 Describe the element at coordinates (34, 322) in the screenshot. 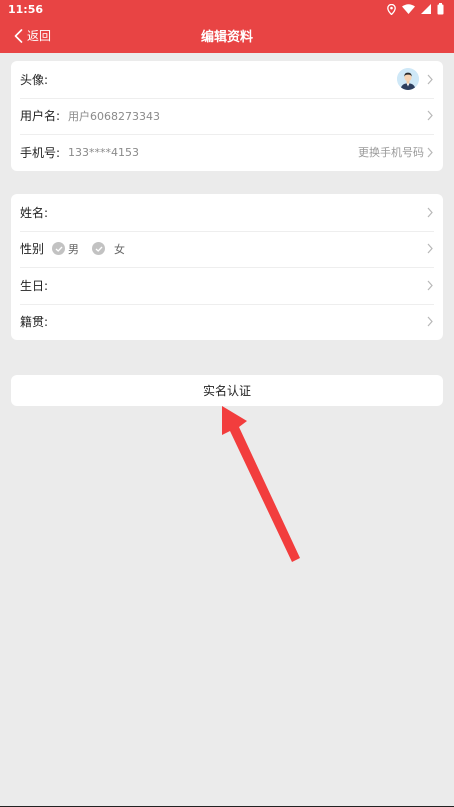

I see `hometown-label: 籍贯:` at that location.